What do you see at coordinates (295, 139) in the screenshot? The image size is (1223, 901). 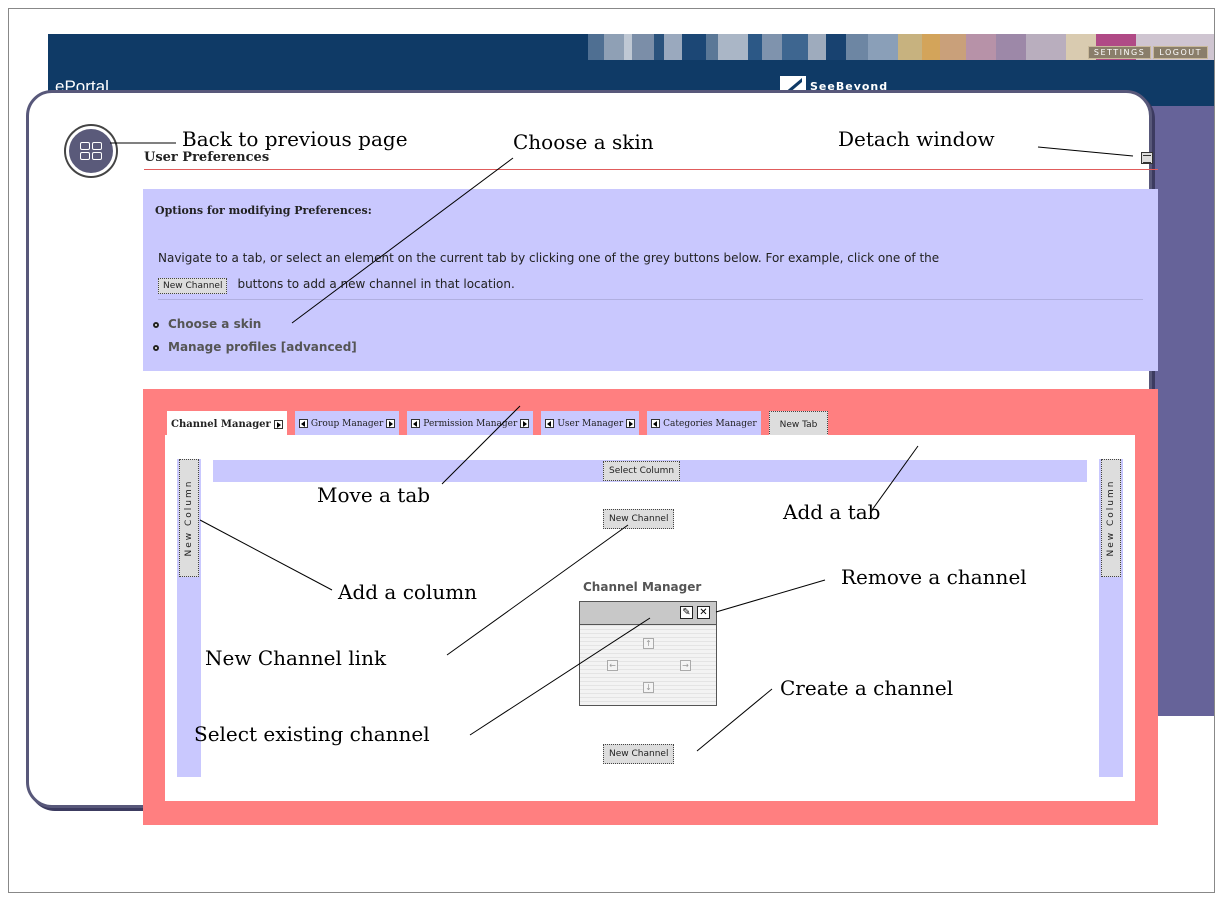 I see `callout-back: Back to previous page` at bounding box center [295, 139].